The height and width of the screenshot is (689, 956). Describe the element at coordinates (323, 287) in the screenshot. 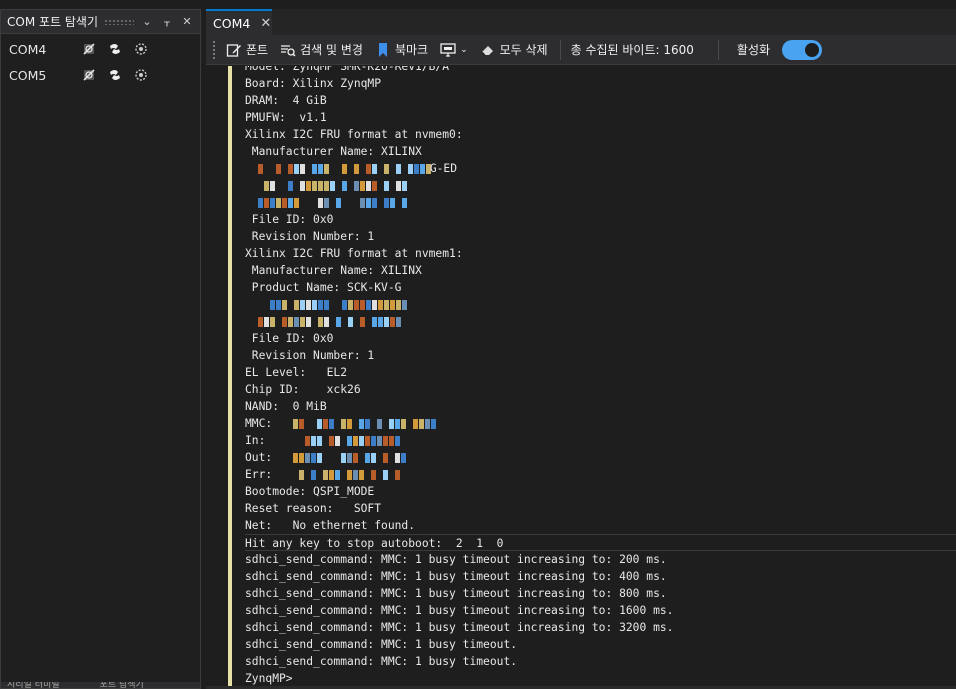

I see `terminal-line: Product Name: SCK-KV-G` at that location.